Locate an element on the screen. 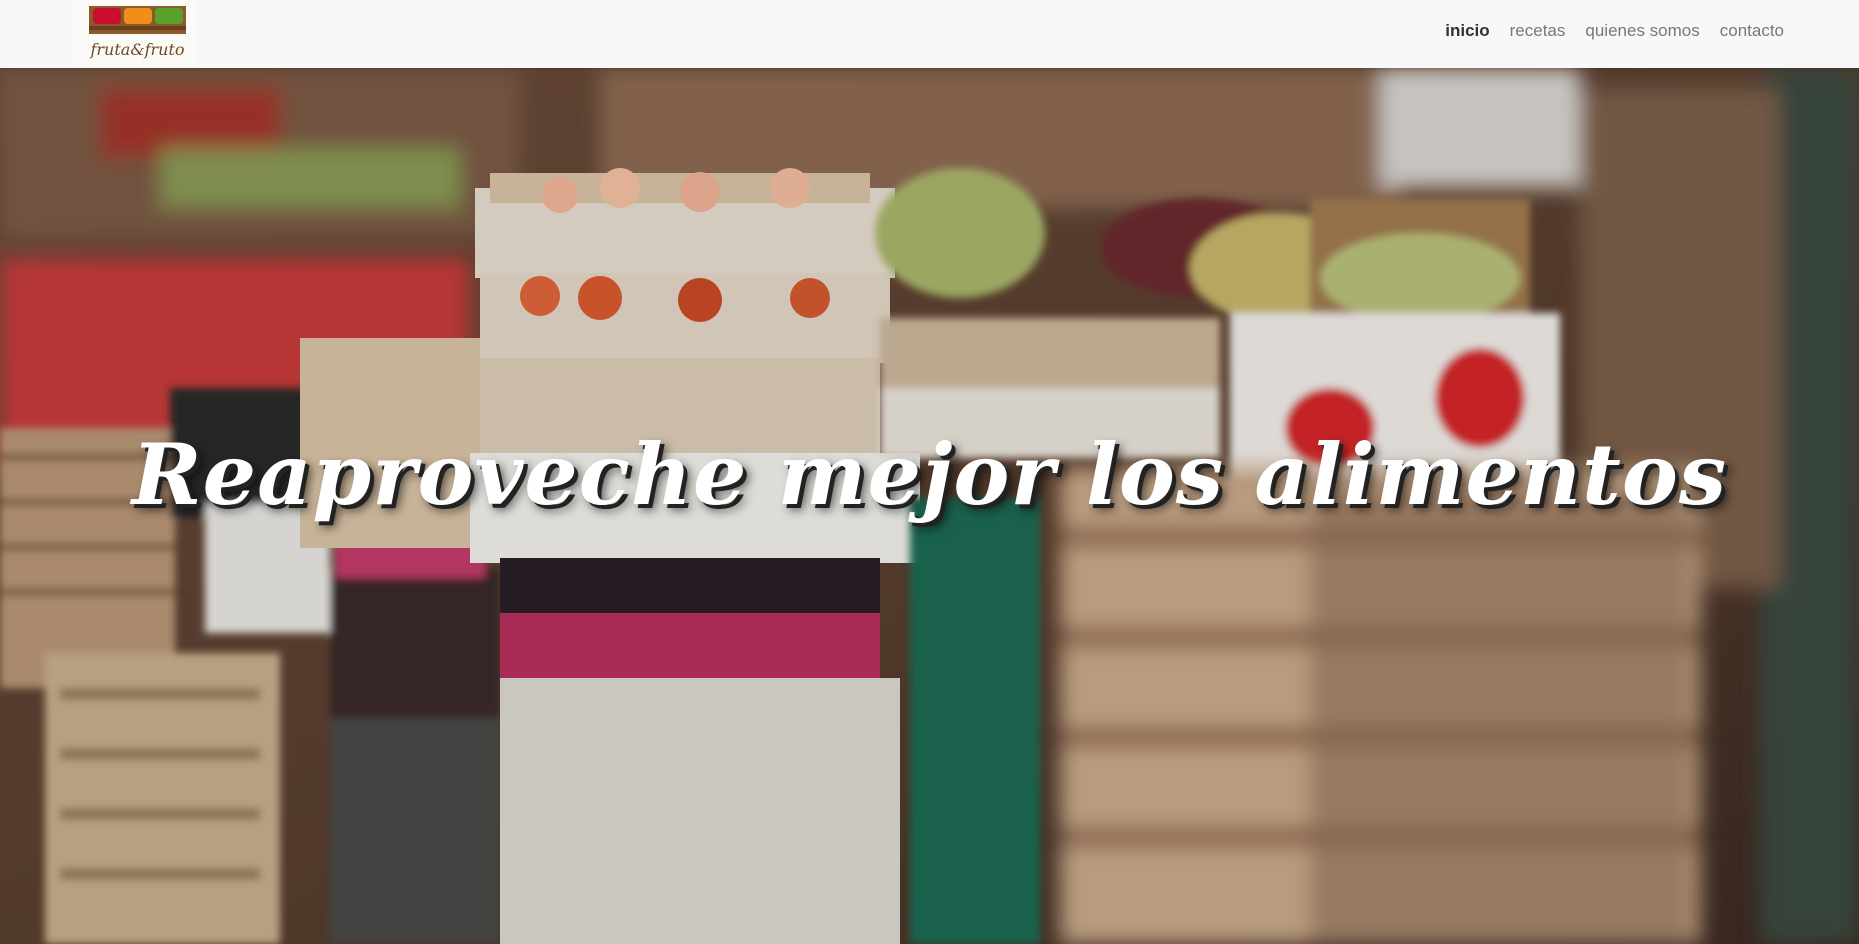 The width and height of the screenshot is (1859, 944). nav-menu: inicio recetas quienes somos contacto is located at coordinates (1614, 31).